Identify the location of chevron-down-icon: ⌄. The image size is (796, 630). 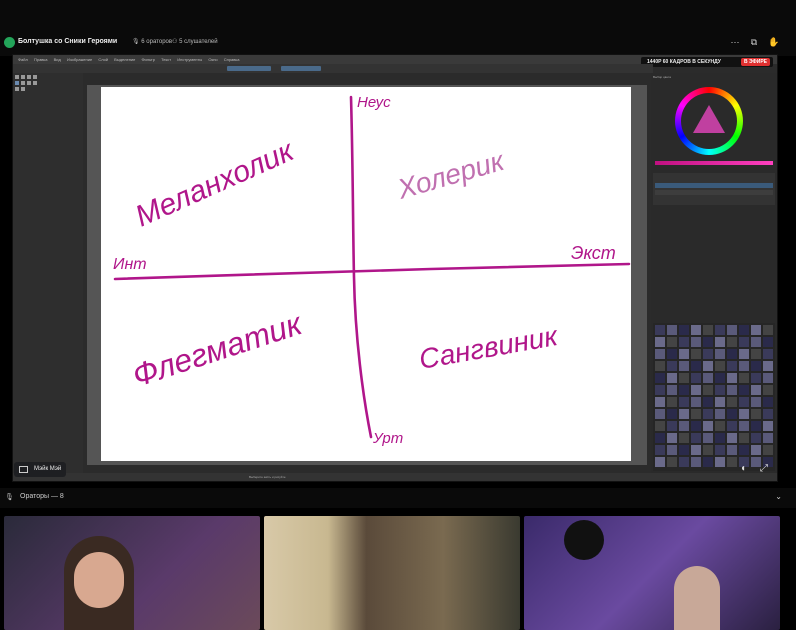
(778, 496).